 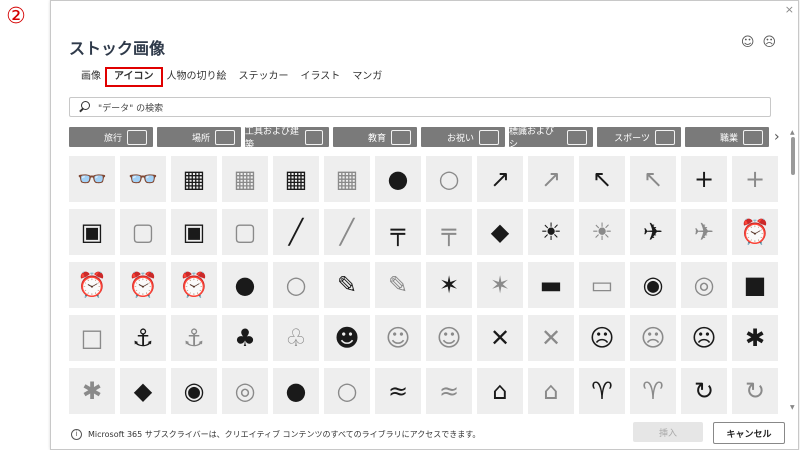 What do you see at coordinates (551, 138) in the screenshot?
I see `category-signs: 標識およびシ` at bounding box center [551, 138].